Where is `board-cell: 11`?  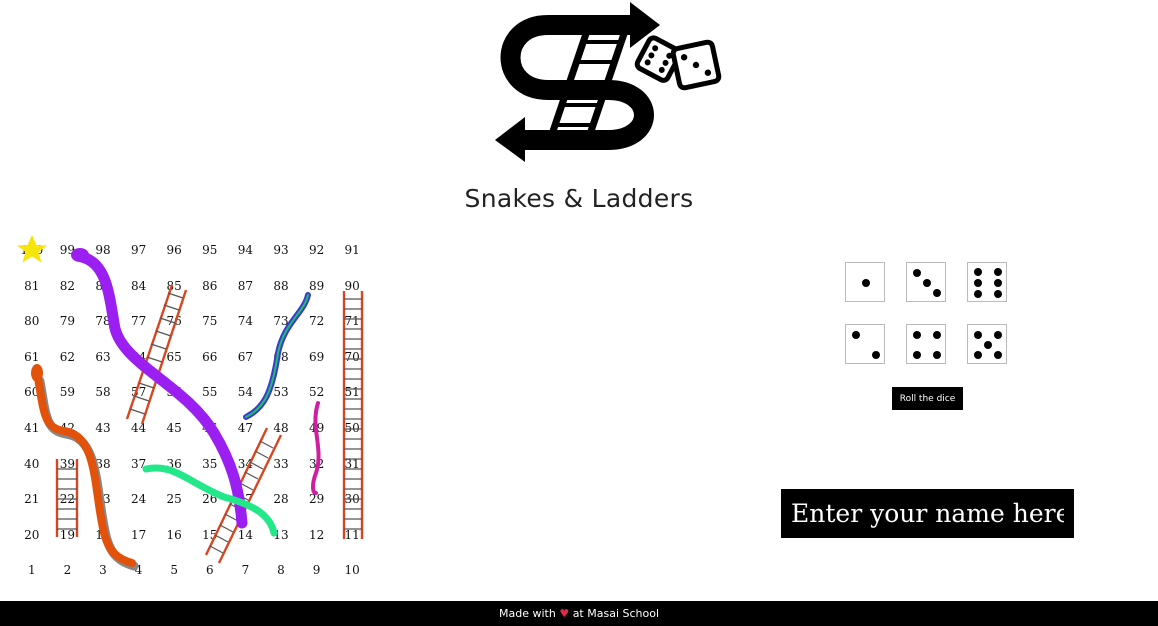
board-cell: 11 is located at coordinates (352, 534).